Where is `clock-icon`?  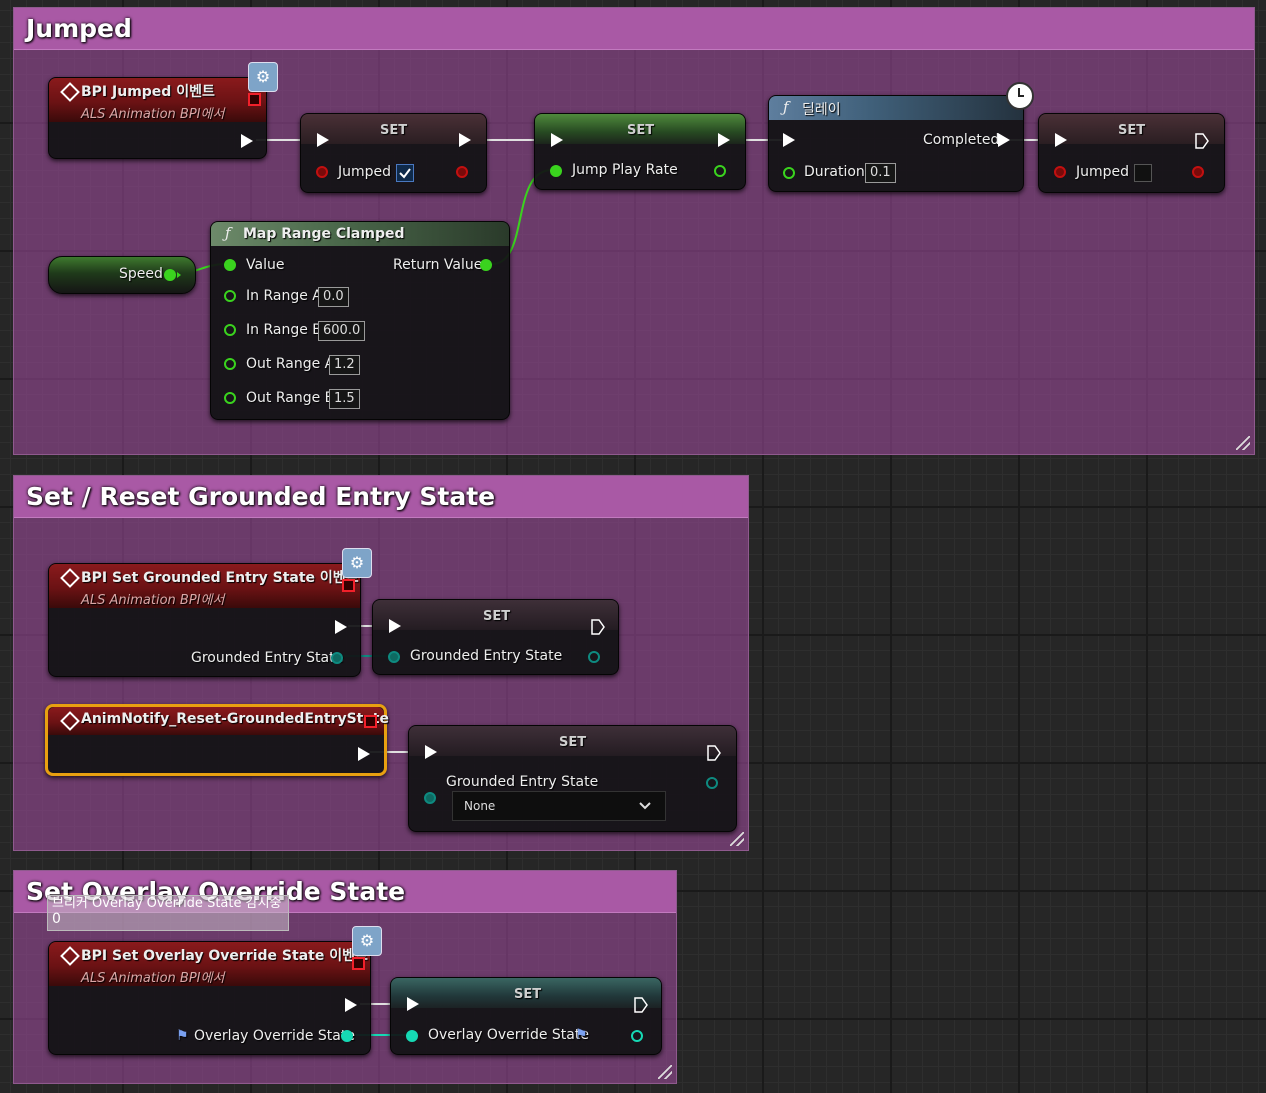
clock-icon is located at coordinates (1020, 96).